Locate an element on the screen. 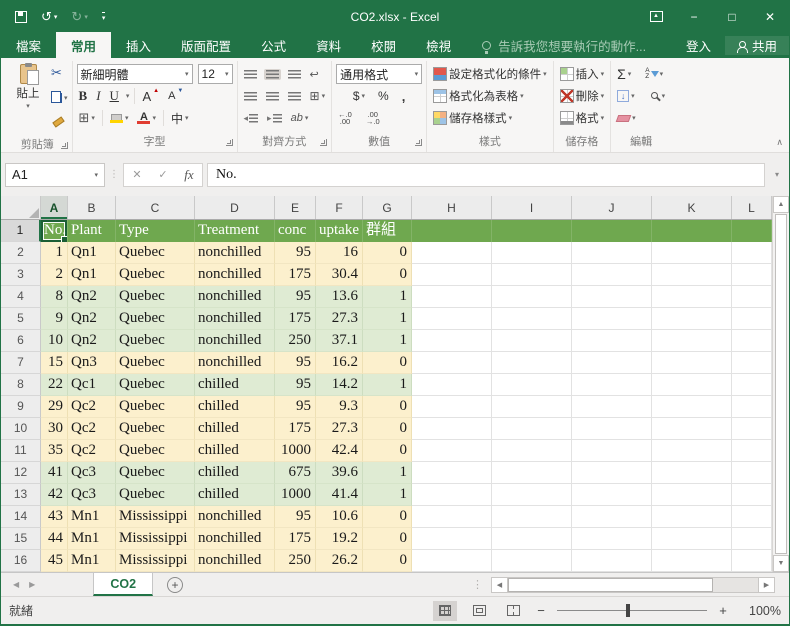 This screenshot has width=790, height=626. cell-F14: 10.6 is located at coordinates (339, 517).